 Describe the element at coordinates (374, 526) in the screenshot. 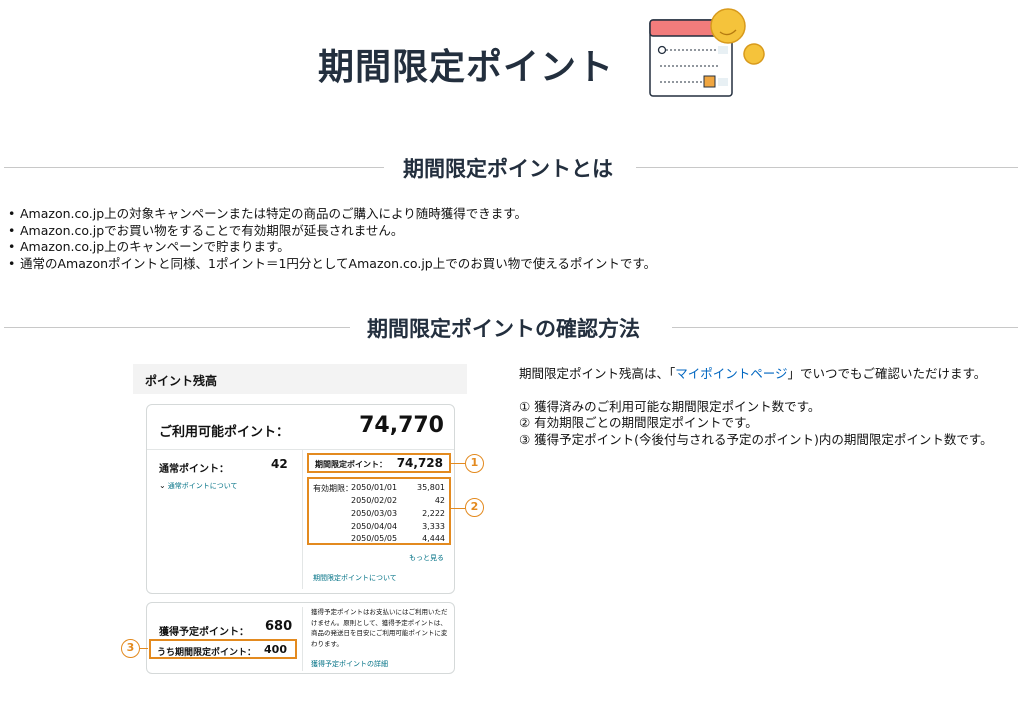

I see `expiry-date: 2050/04/04` at that location.